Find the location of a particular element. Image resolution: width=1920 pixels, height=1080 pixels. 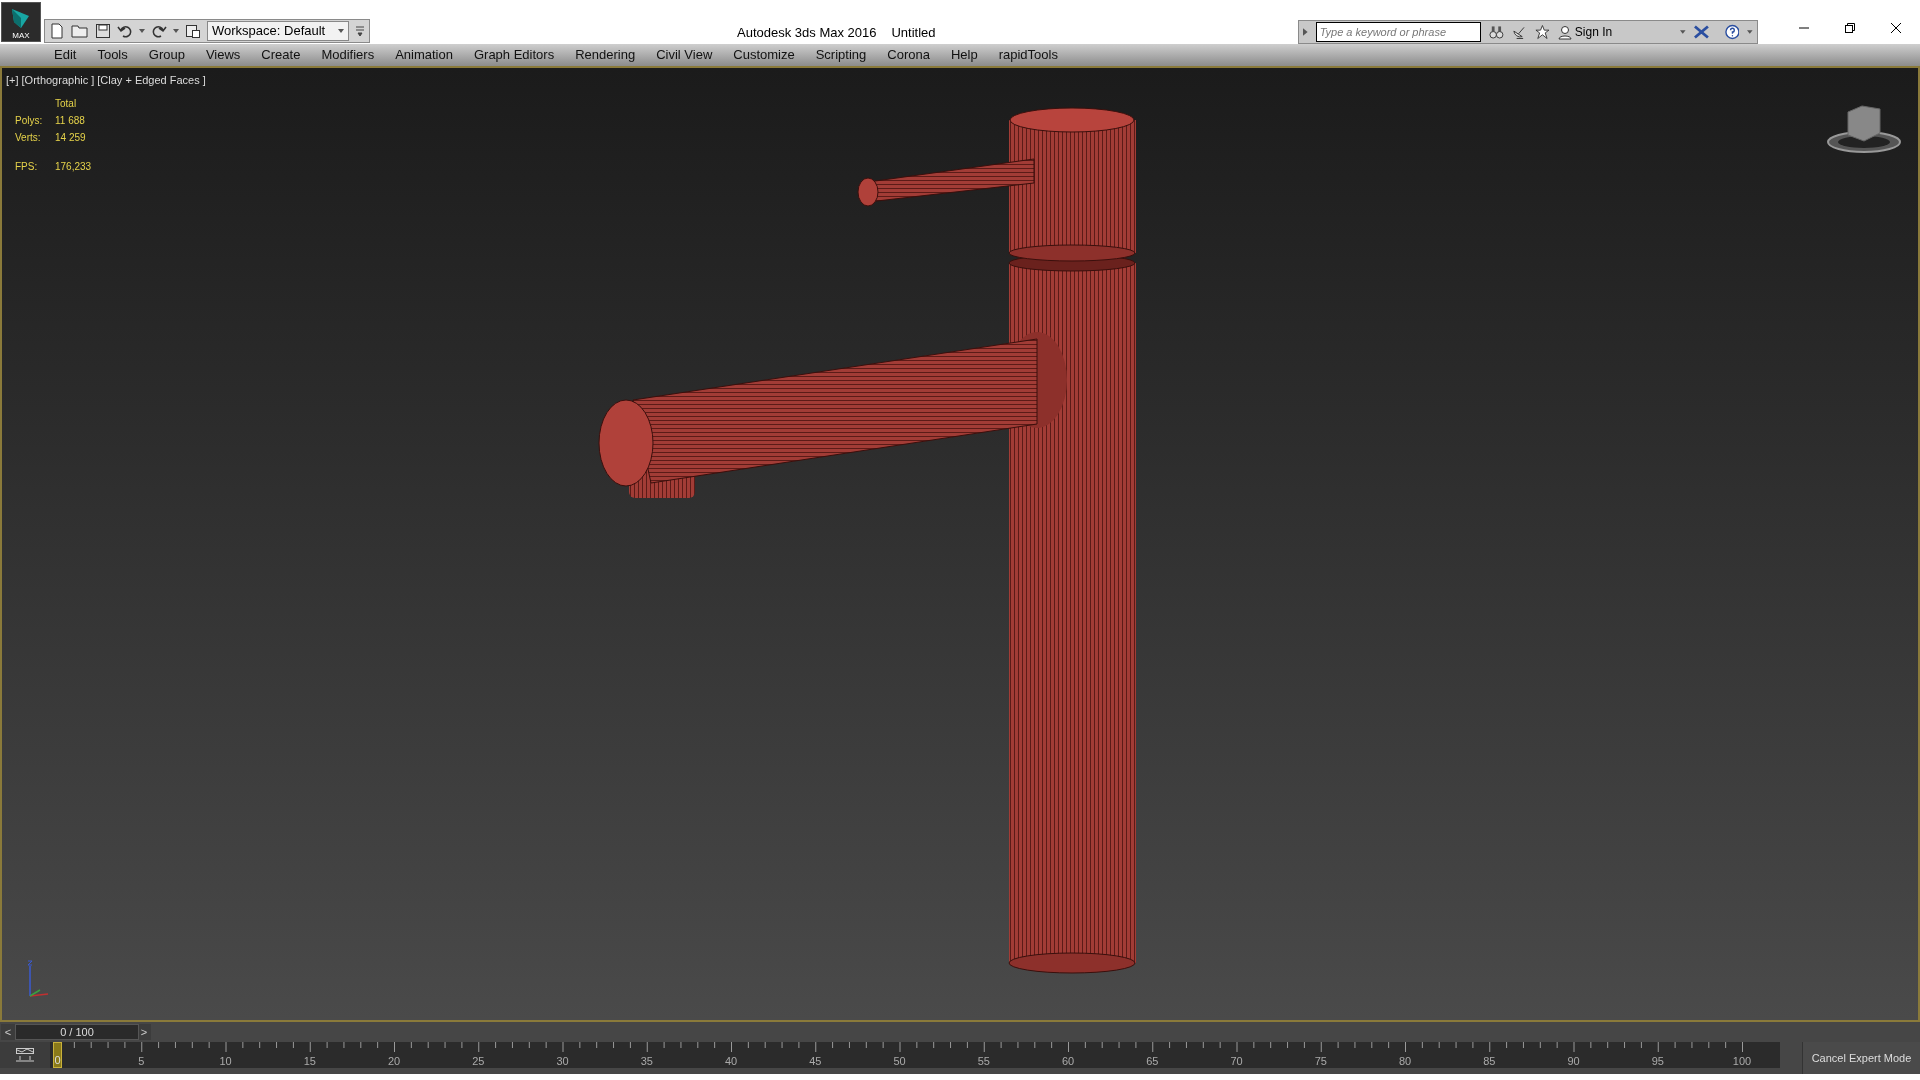

project-folder-icon is located at coordinates (193, 31).